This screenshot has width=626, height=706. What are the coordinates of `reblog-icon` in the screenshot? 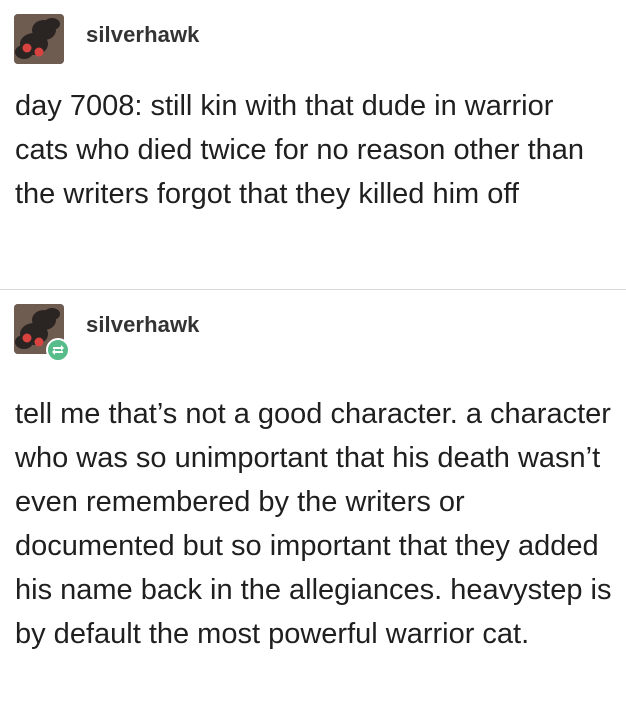 It's located at (58, 350).